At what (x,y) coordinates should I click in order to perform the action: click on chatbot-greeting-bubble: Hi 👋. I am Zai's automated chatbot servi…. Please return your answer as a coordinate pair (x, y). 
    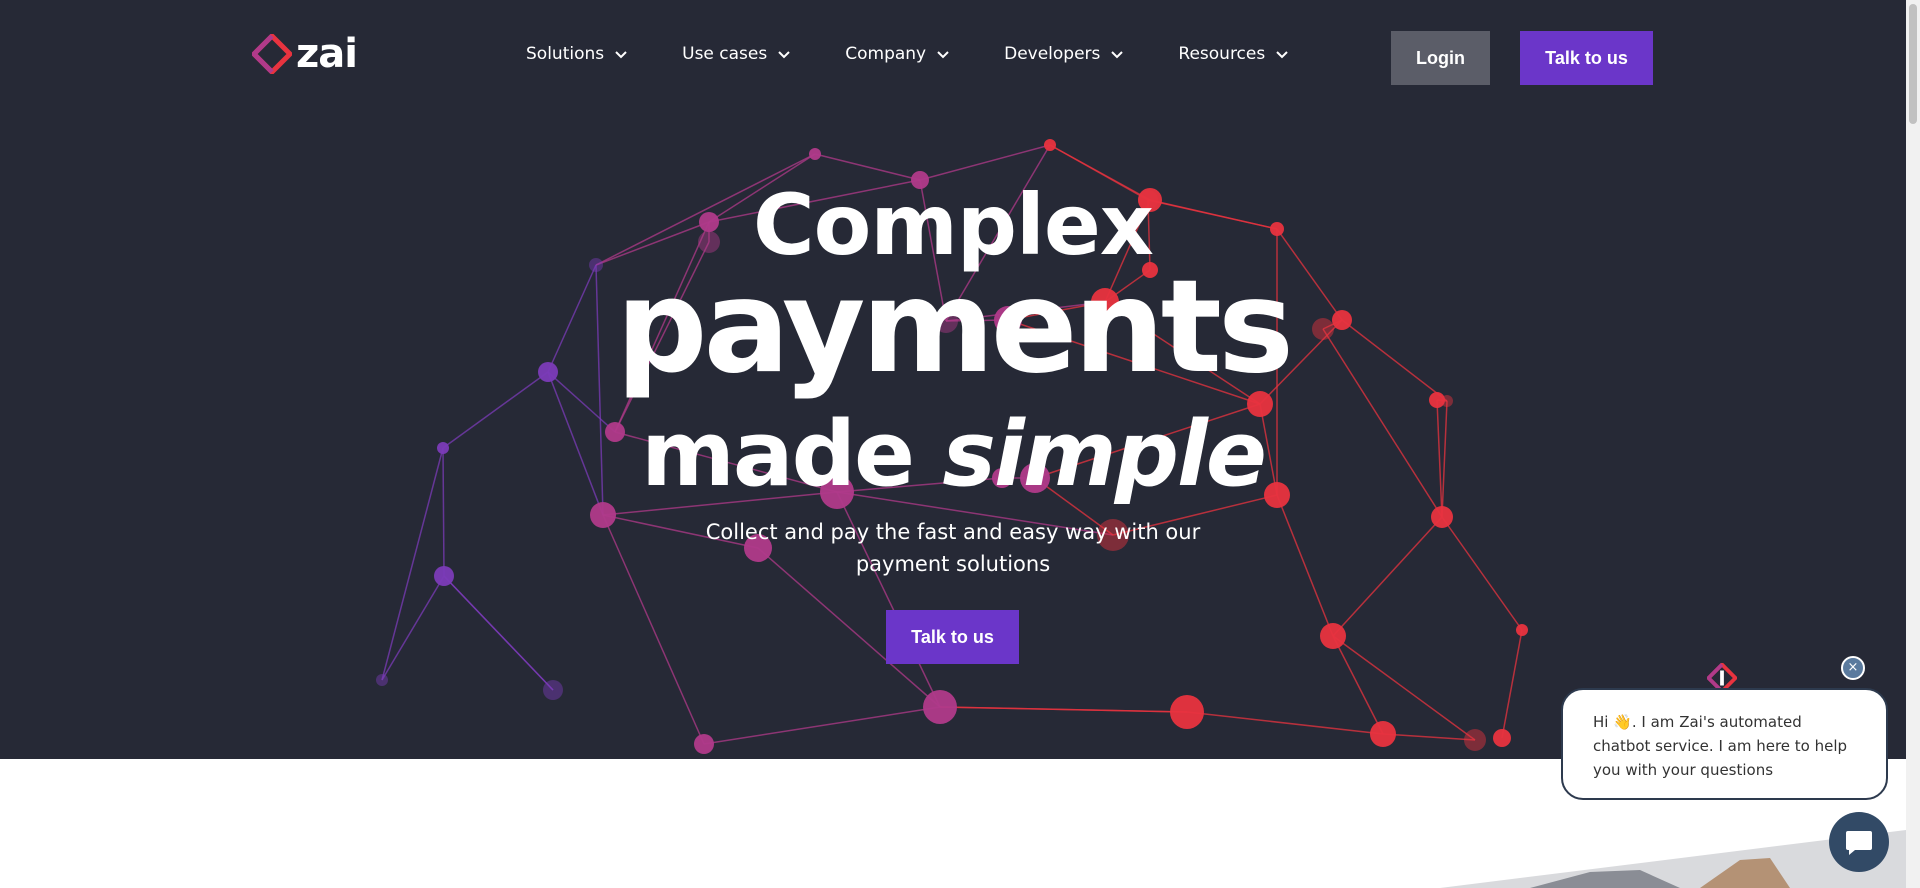
    Looking at the image, I should click on (1724, 744).